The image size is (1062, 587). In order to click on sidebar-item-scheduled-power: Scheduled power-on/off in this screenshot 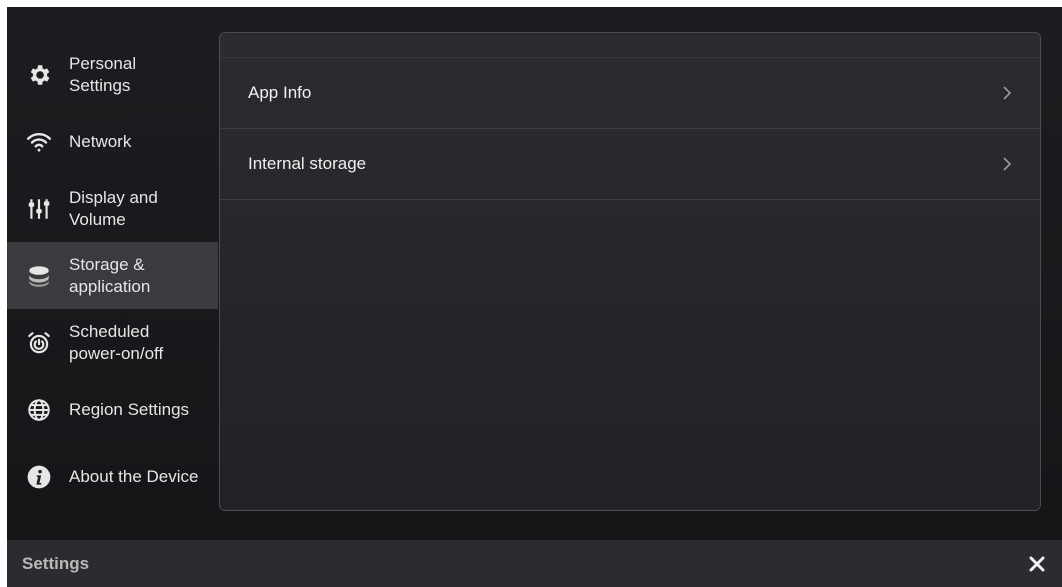, I will do `click(112, 342)`.